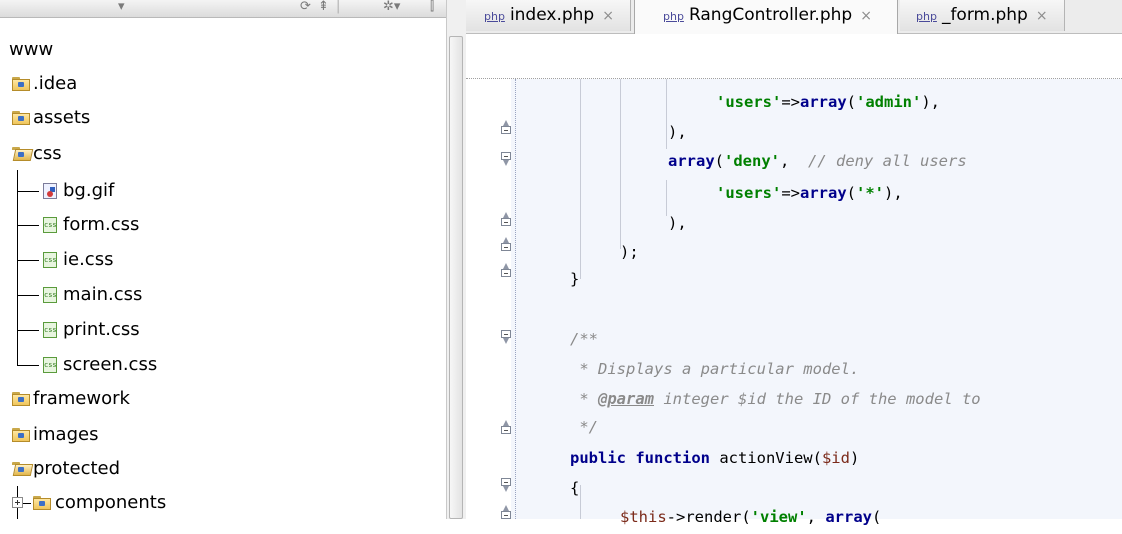 This screenshot has width=1122, height=534. What do you see at coordinates (109, 435) in the screenshot?
I see `tree-item-images: images` at bounding box center [109, 435].